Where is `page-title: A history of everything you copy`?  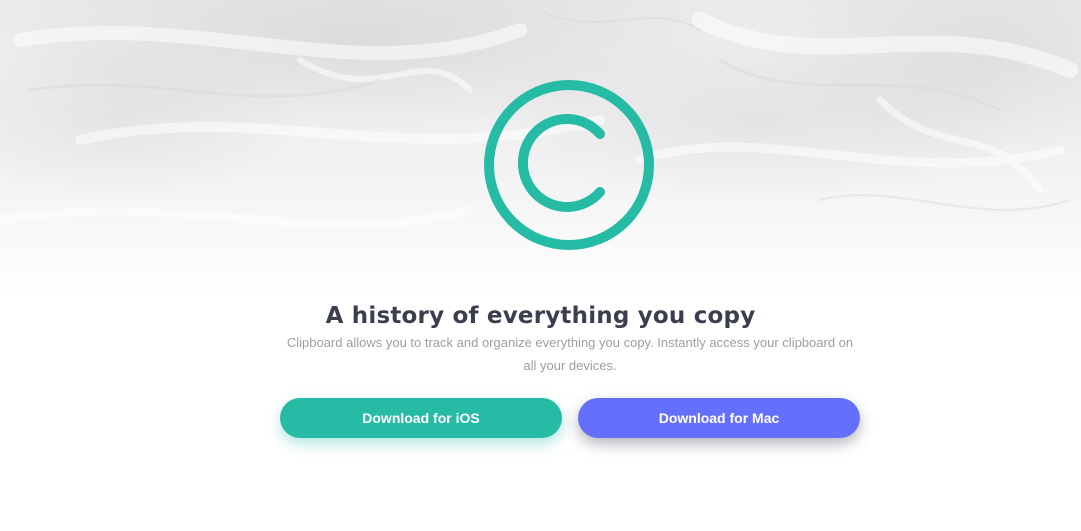
page-title: A history of everything you copy is located at coordinates (540, 316).